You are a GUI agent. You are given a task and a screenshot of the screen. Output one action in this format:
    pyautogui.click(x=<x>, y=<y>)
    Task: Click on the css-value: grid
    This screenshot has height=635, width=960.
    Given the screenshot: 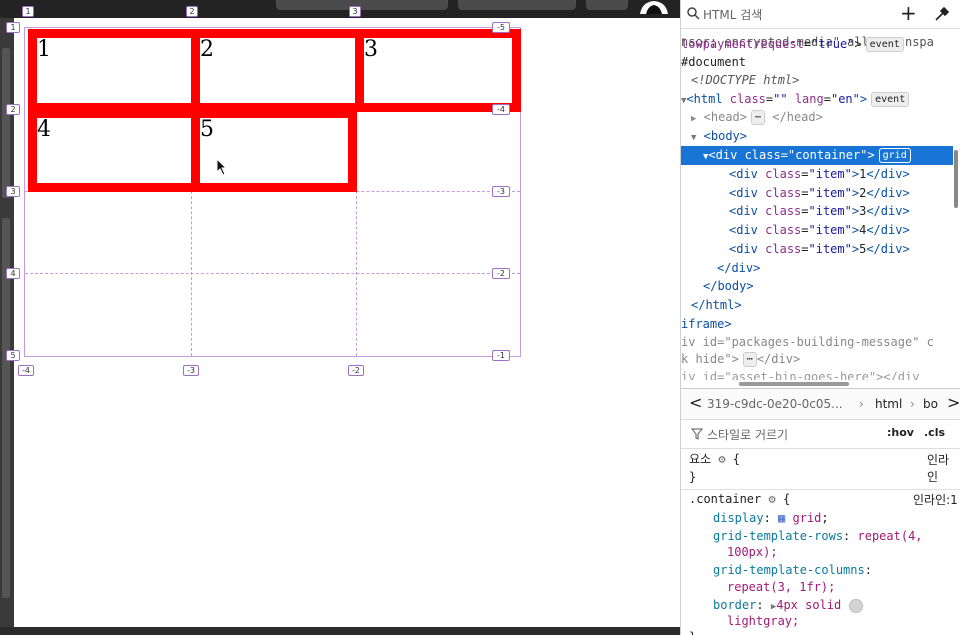 What is the action you would take?
    pyautogui.click(x=807, y=518)
    